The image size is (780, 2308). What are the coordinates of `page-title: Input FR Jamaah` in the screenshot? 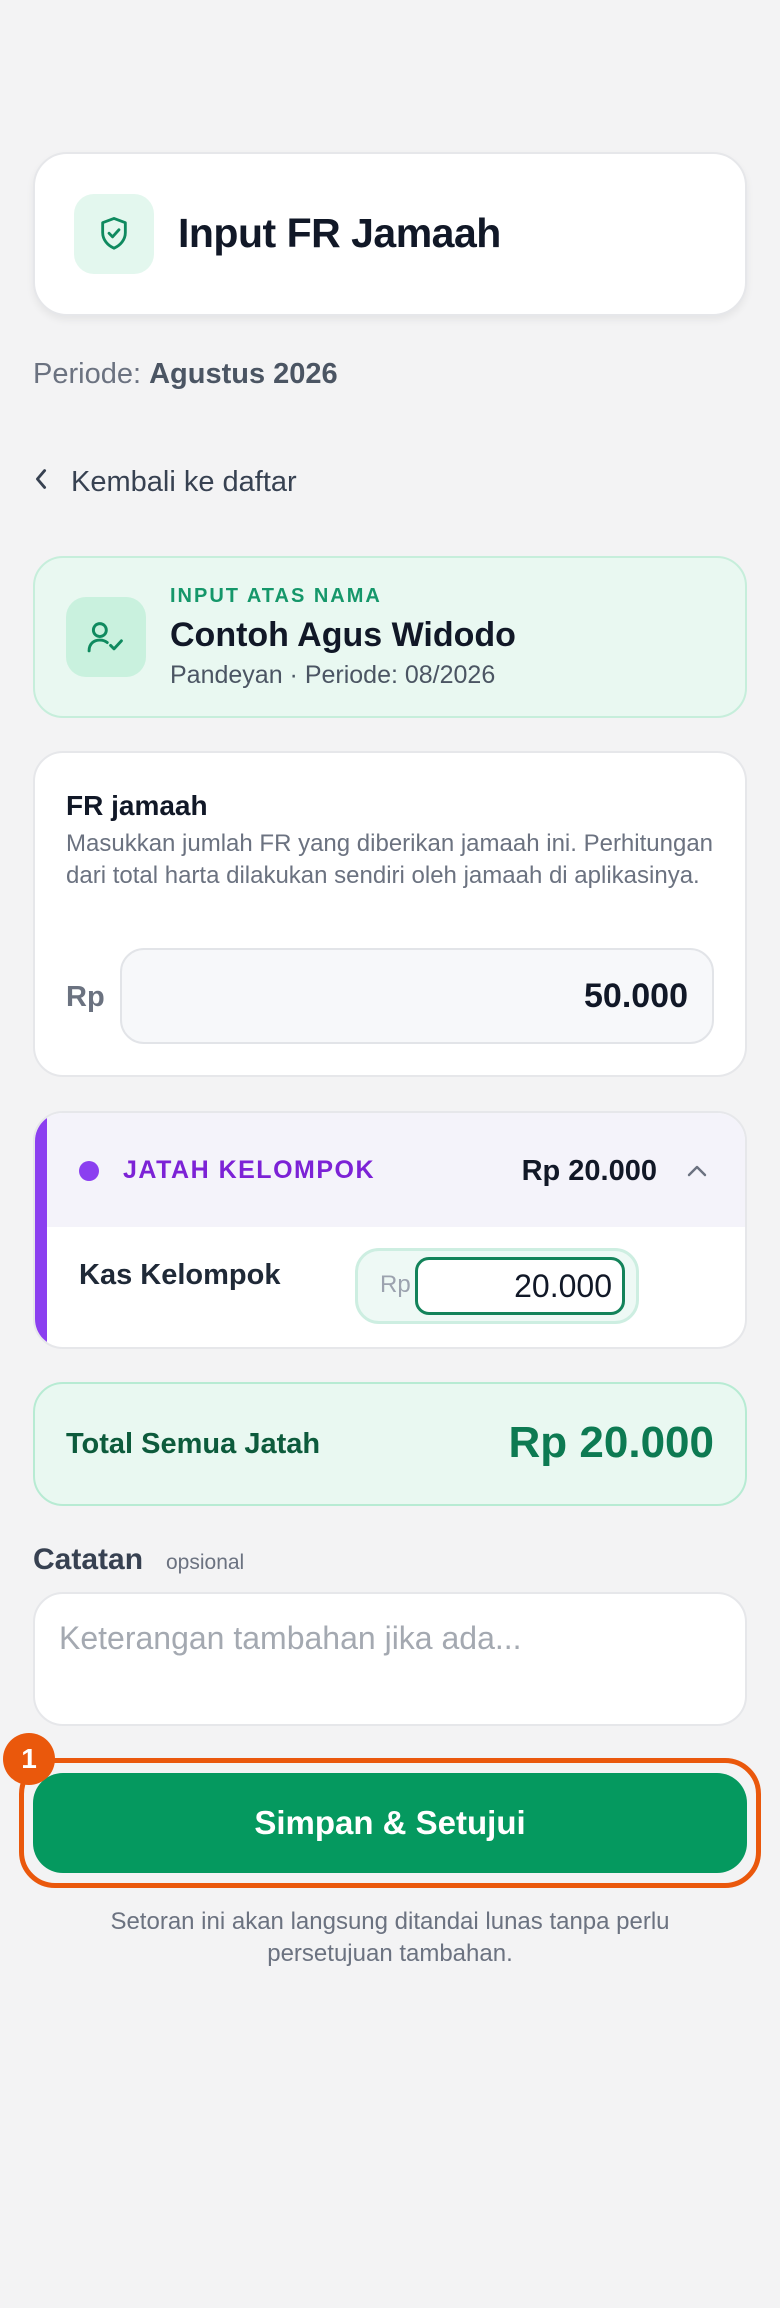 It's located at (339, 233).